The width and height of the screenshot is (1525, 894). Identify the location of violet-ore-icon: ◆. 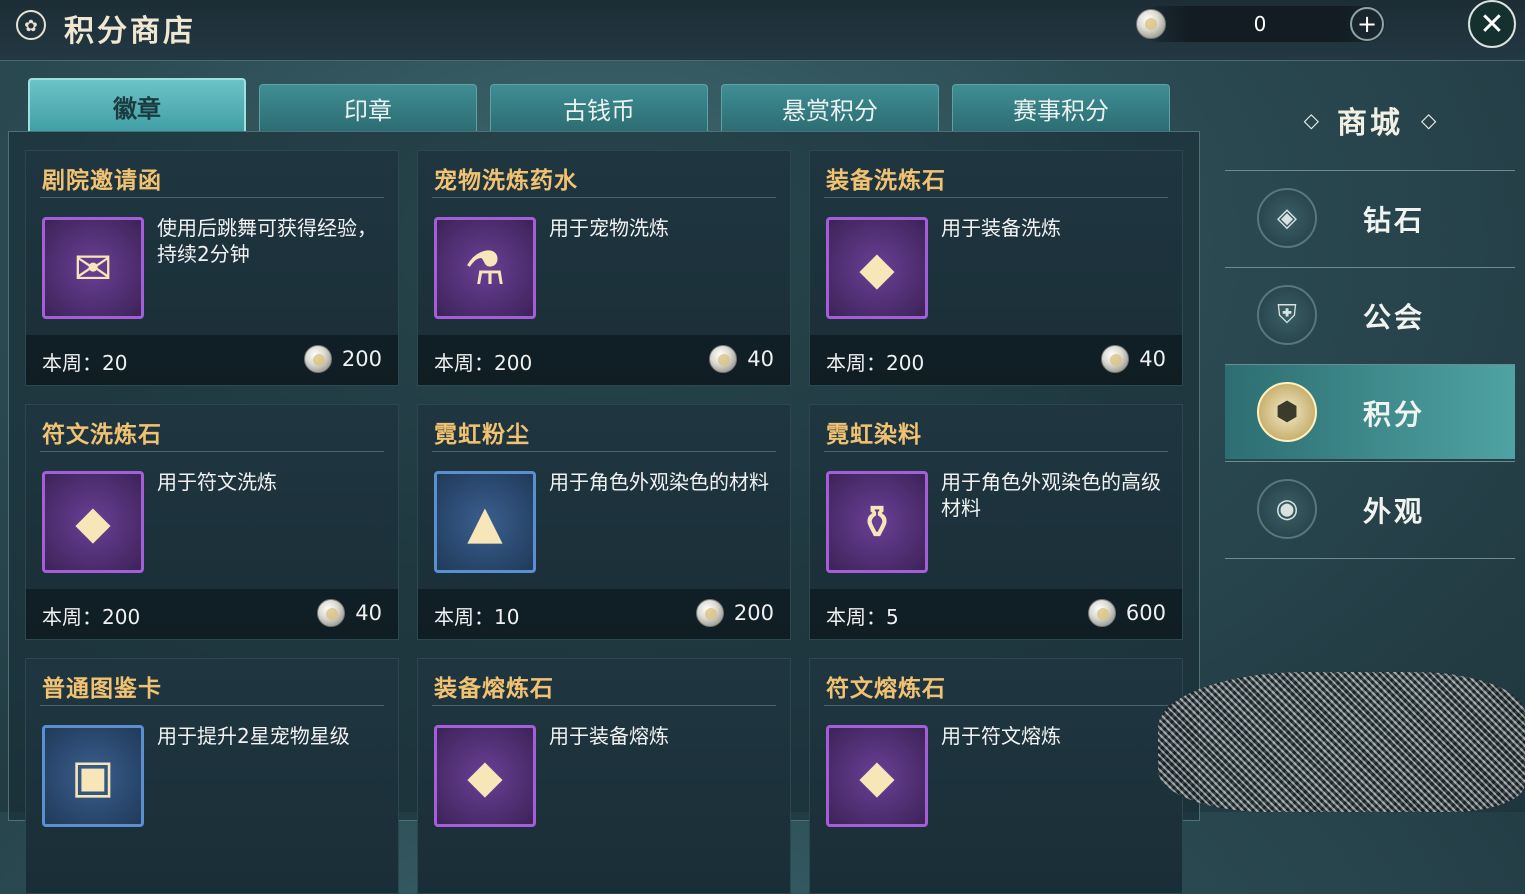
(877, 776).